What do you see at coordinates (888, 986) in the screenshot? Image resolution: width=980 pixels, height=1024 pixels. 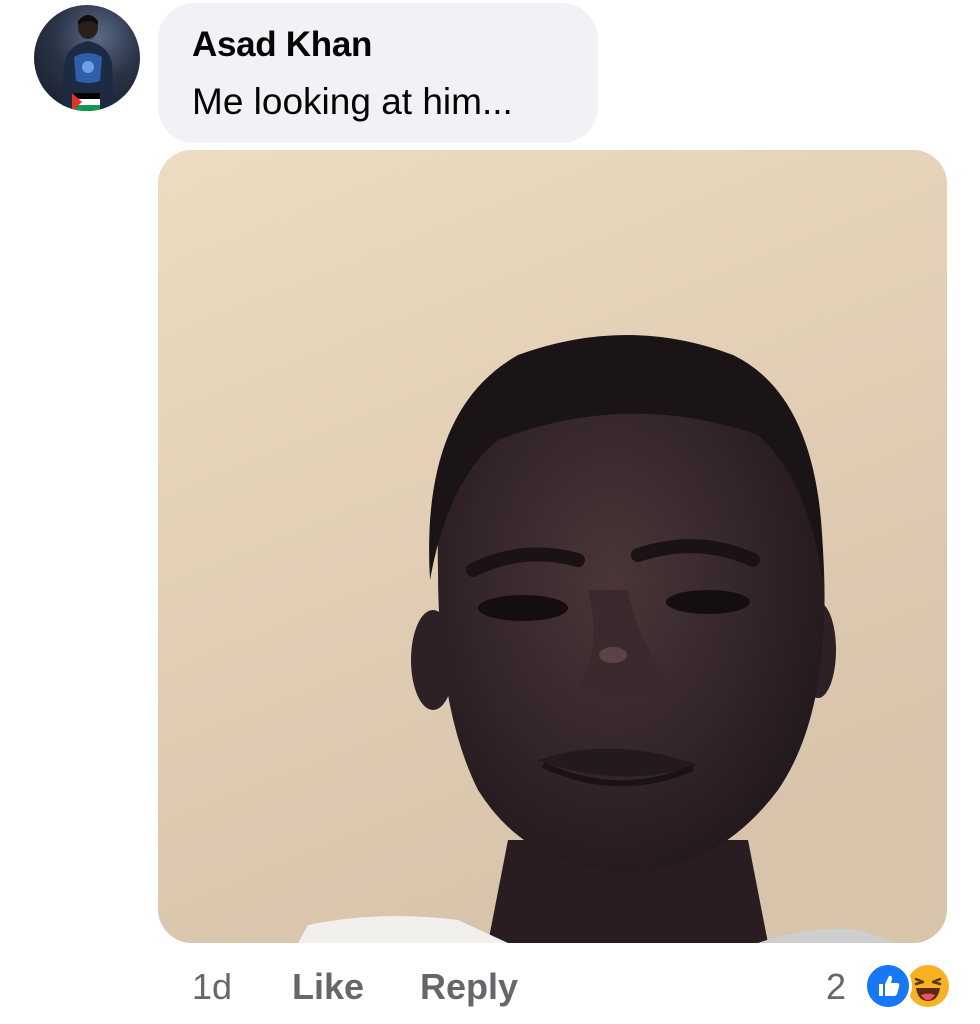 I see `like-reaction-icon` at bounding box center [888, 986].